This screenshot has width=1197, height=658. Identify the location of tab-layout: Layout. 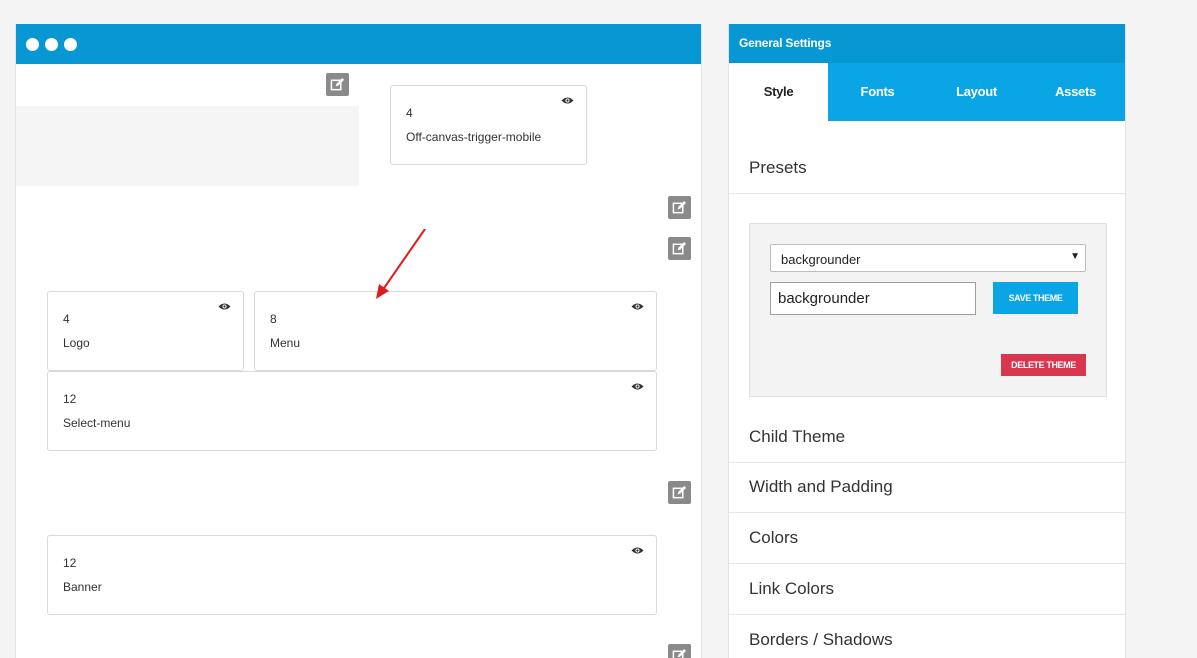
(976, 92).